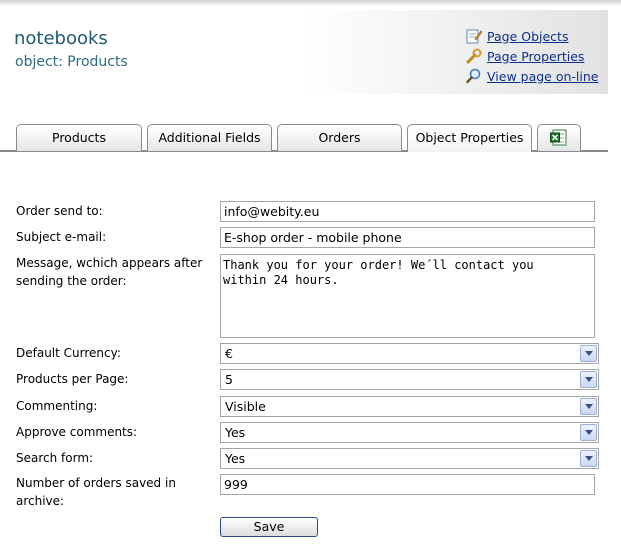 The width and height of the screenshot is (621, 550). I want to click on tab-excel-export, so click(559, 137).